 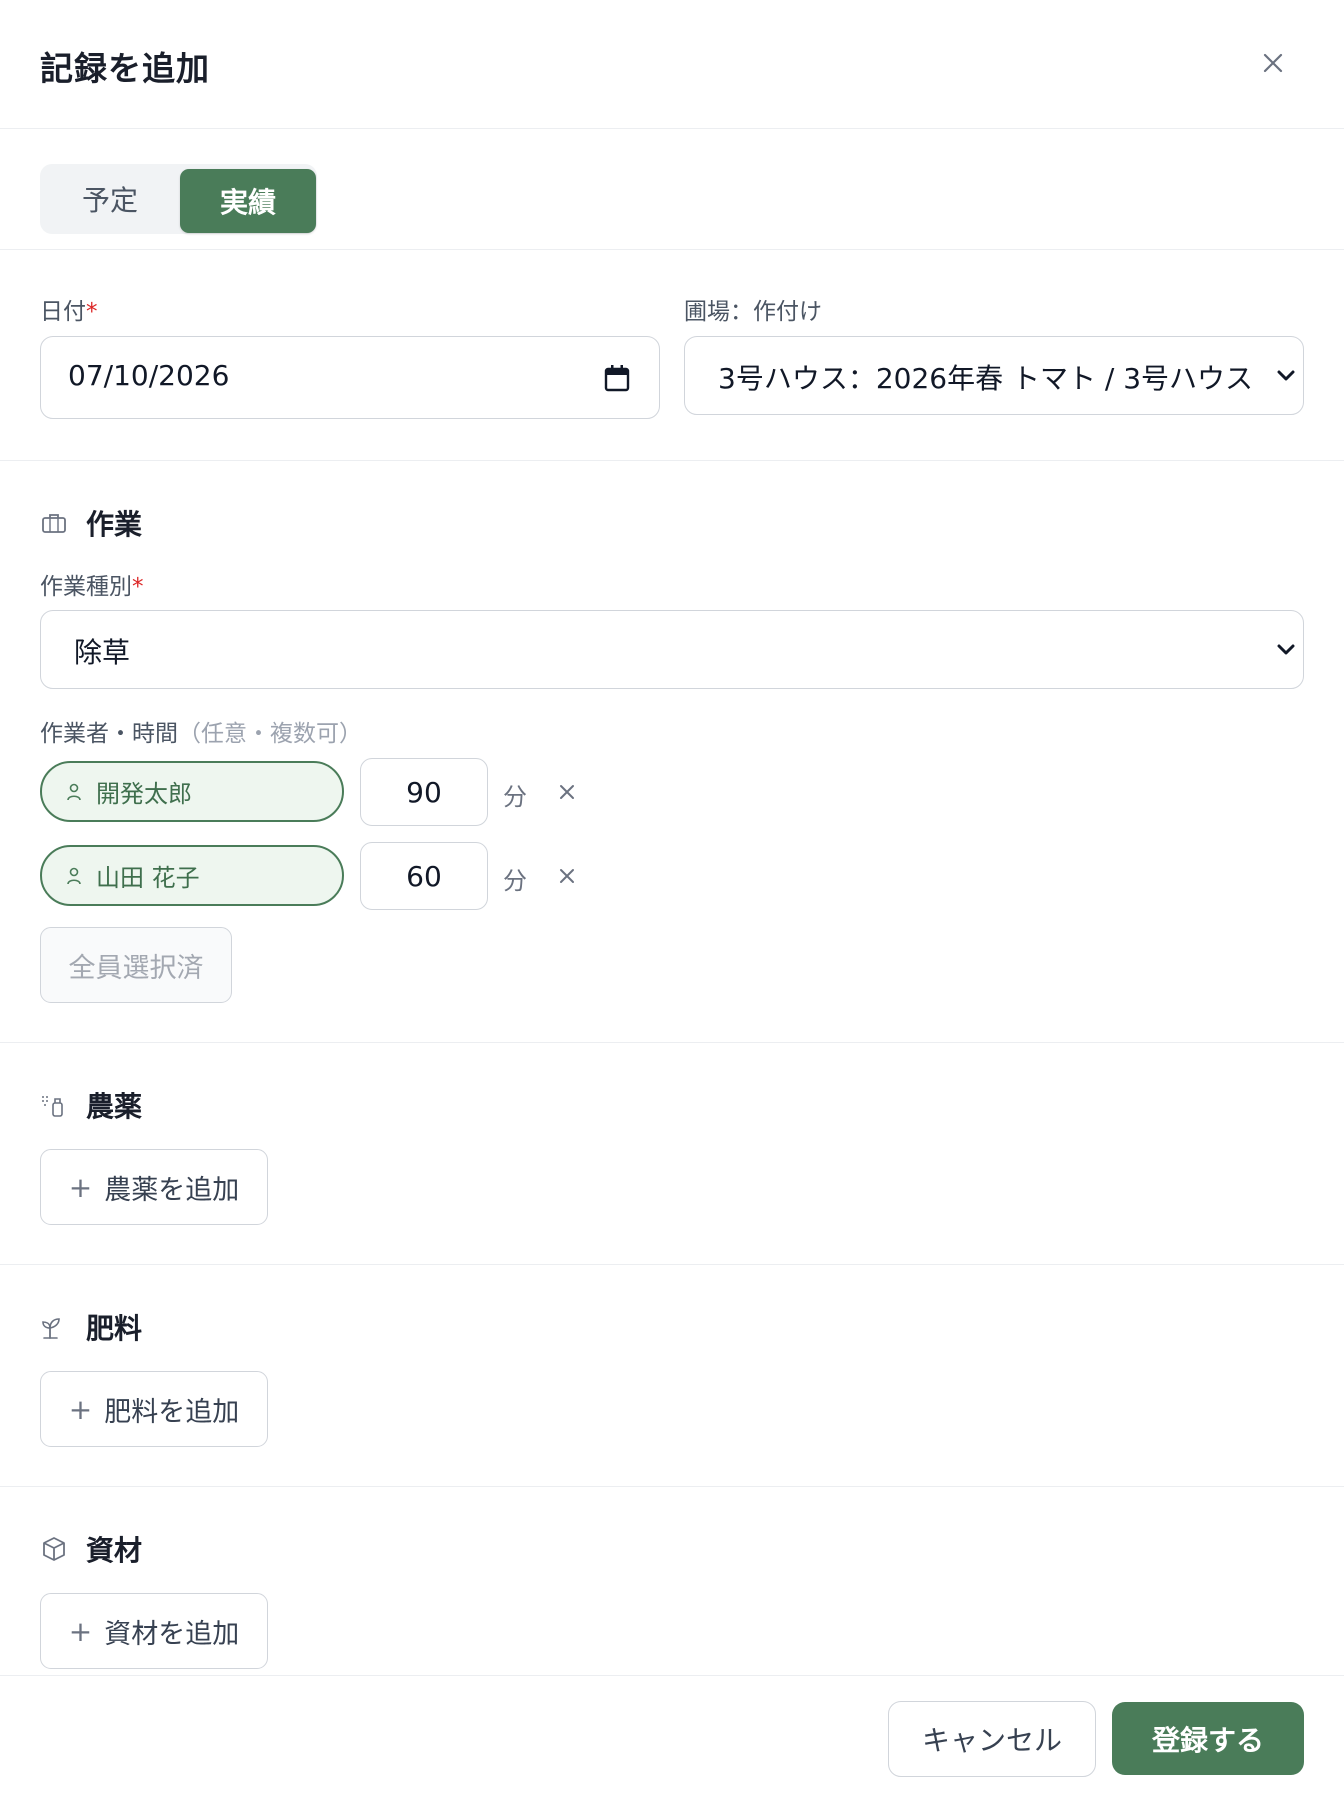 What do you see at coordinates (672, 1737) in the screenshot?
I see `dialog-footer: キャンセル 登録する` at bounding box center [672, 1737].